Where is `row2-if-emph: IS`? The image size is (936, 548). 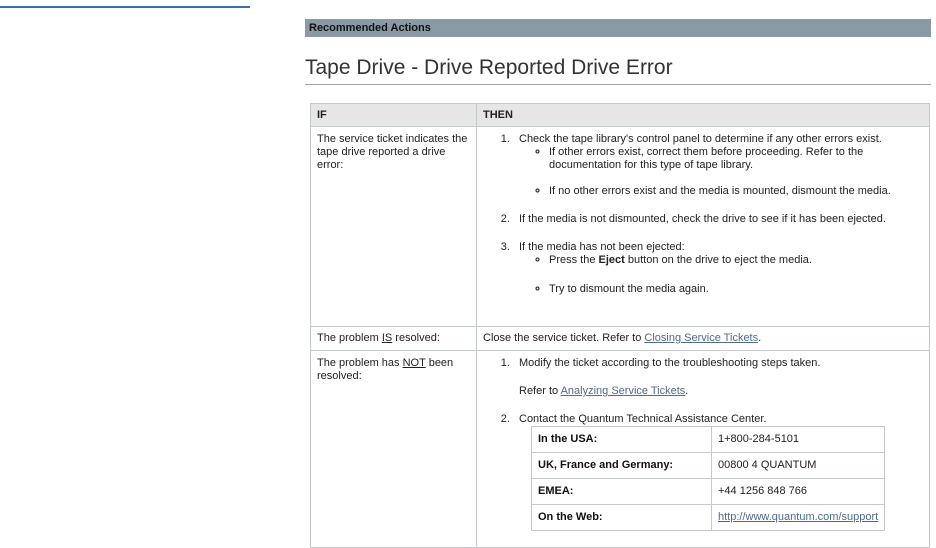
row2-if-emph: IS is located at coordinates (387, 338).